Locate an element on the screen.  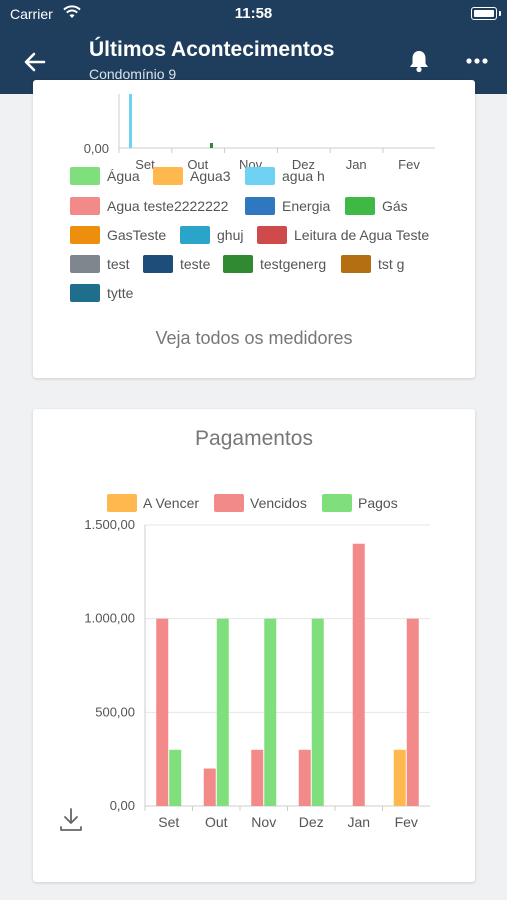
legend-label: testgenerg is located at coordinates (293, 264).